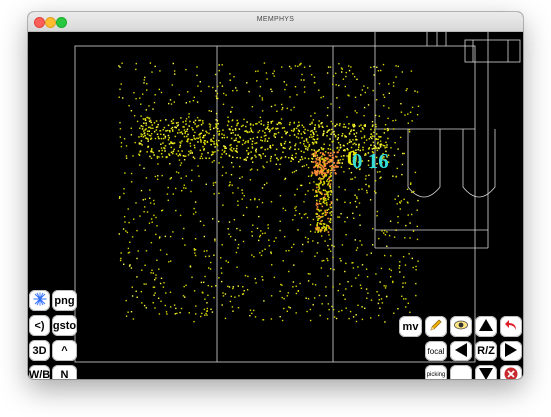 The width and height of the screenshot is (551, 417). I want to click on undo-arrow-icon, so click(511, 326).